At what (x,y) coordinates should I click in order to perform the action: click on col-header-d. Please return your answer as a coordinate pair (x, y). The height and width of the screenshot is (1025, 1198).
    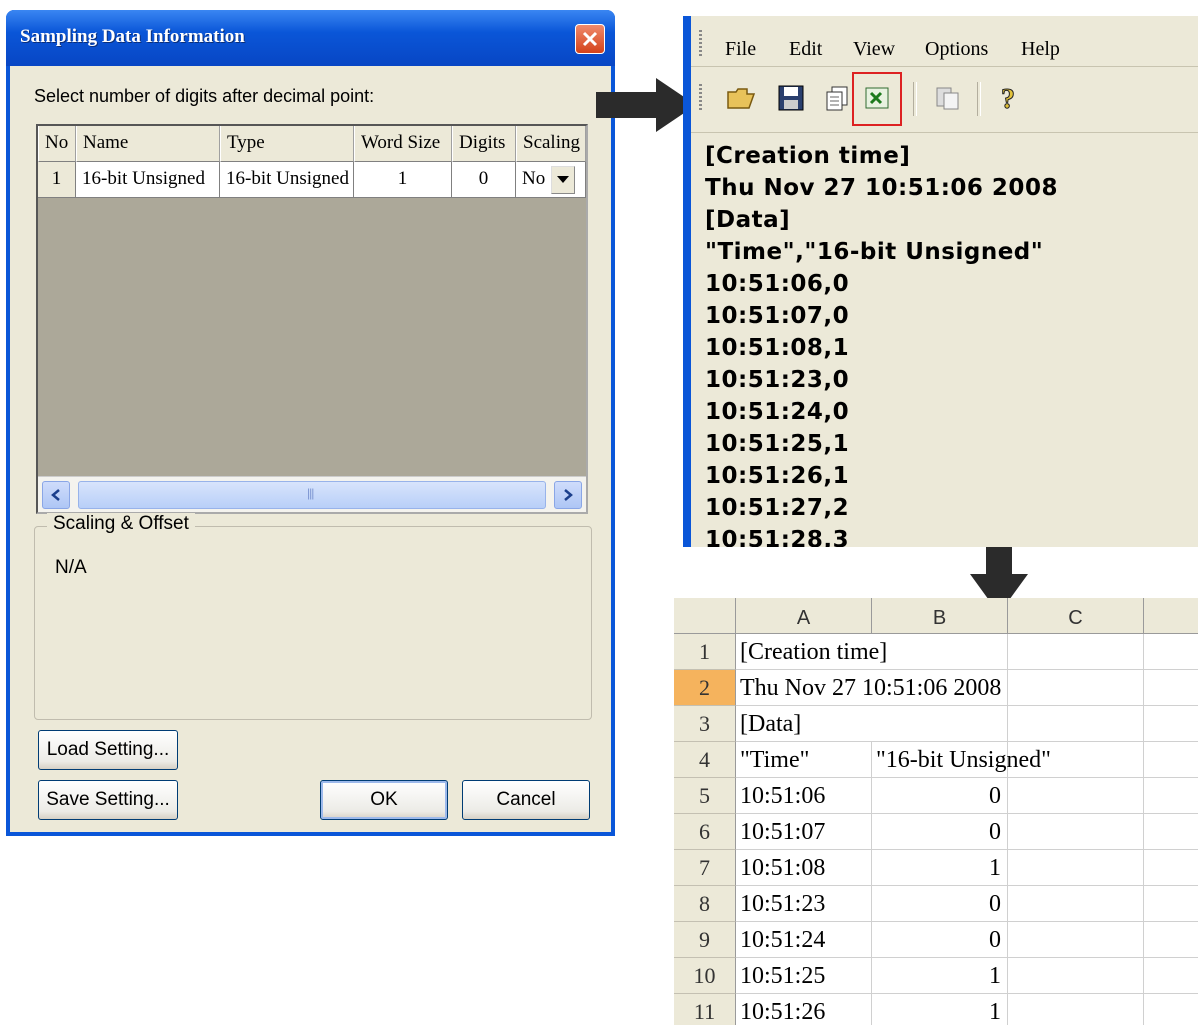
    Looking at the image, I should click on (1171, 616).